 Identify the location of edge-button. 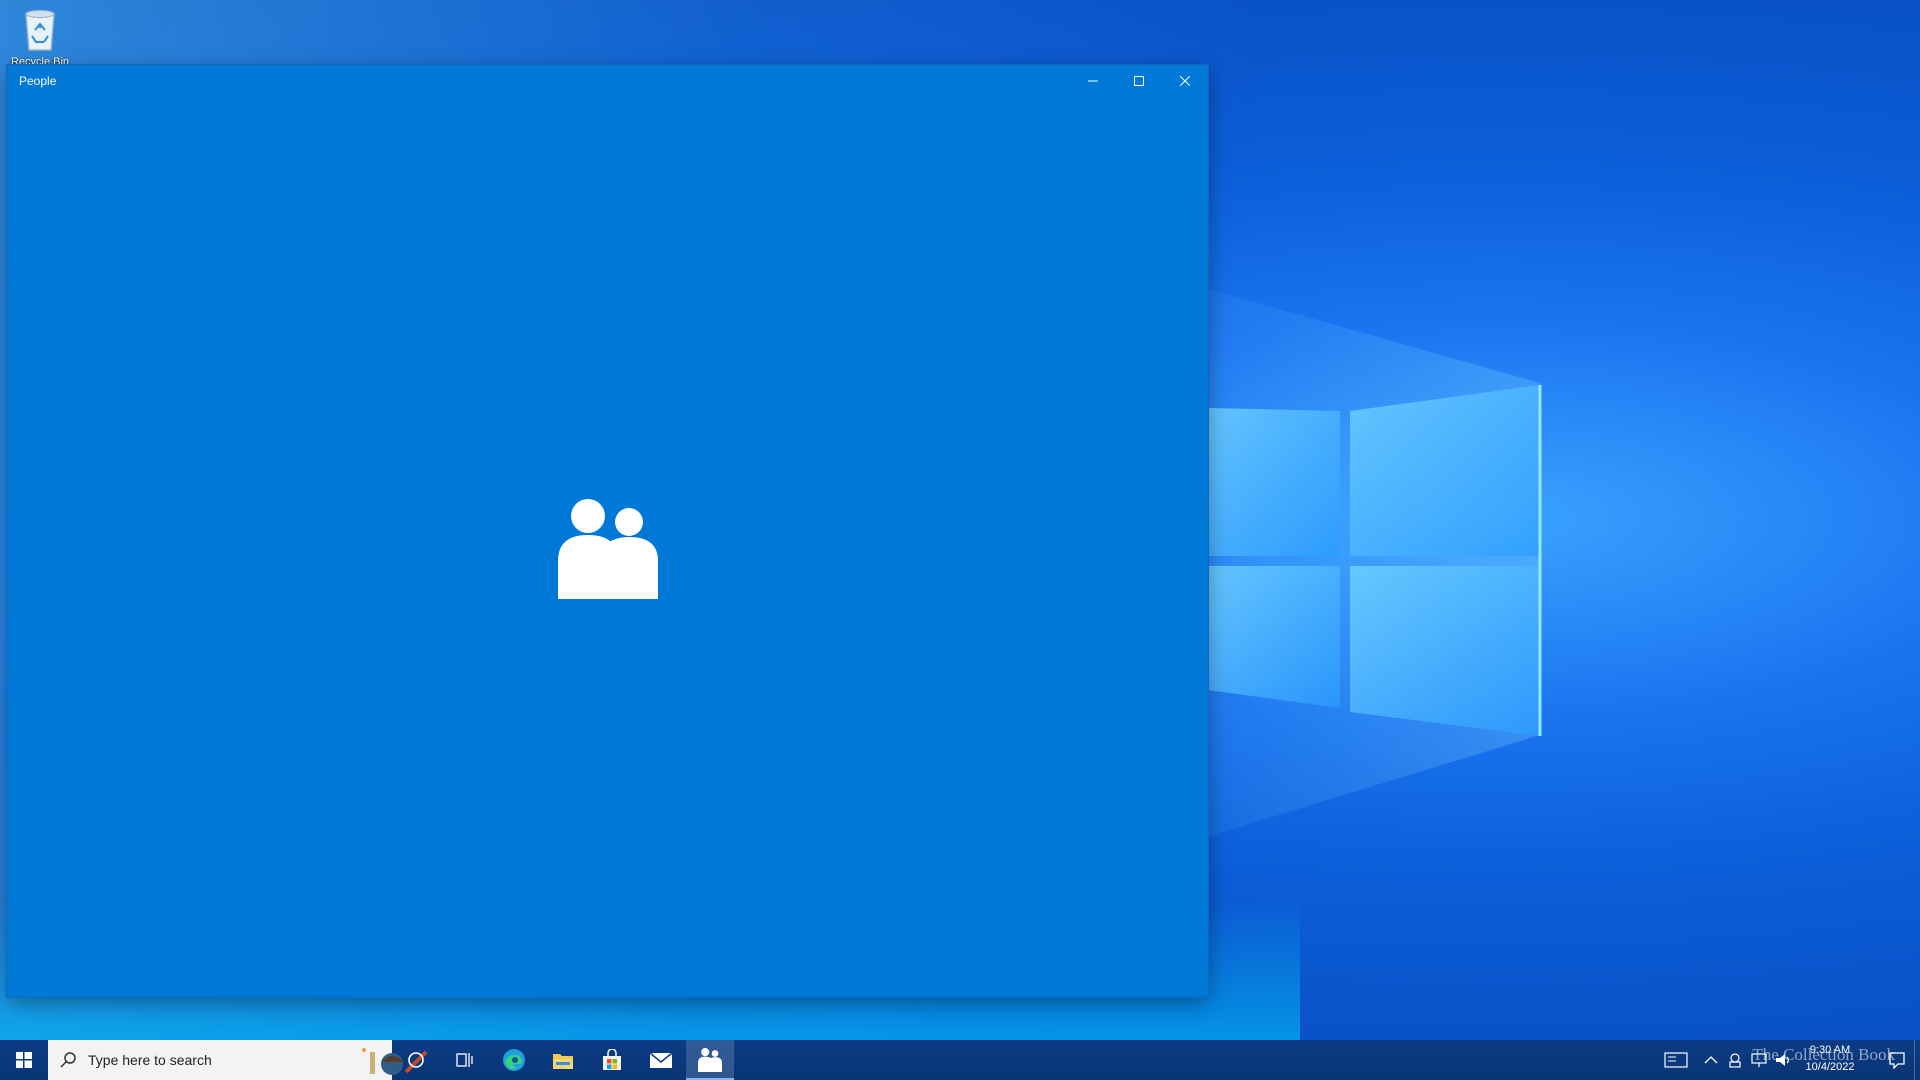
(514, 1060).